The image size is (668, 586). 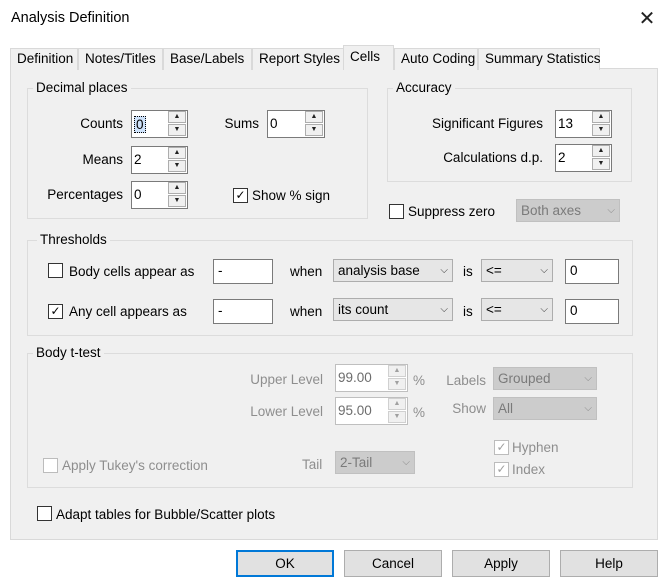 What do you see at coordinates (501, 563) in the screenshot?
I see `apply-button: Apply` at bounding box center [501, 563].